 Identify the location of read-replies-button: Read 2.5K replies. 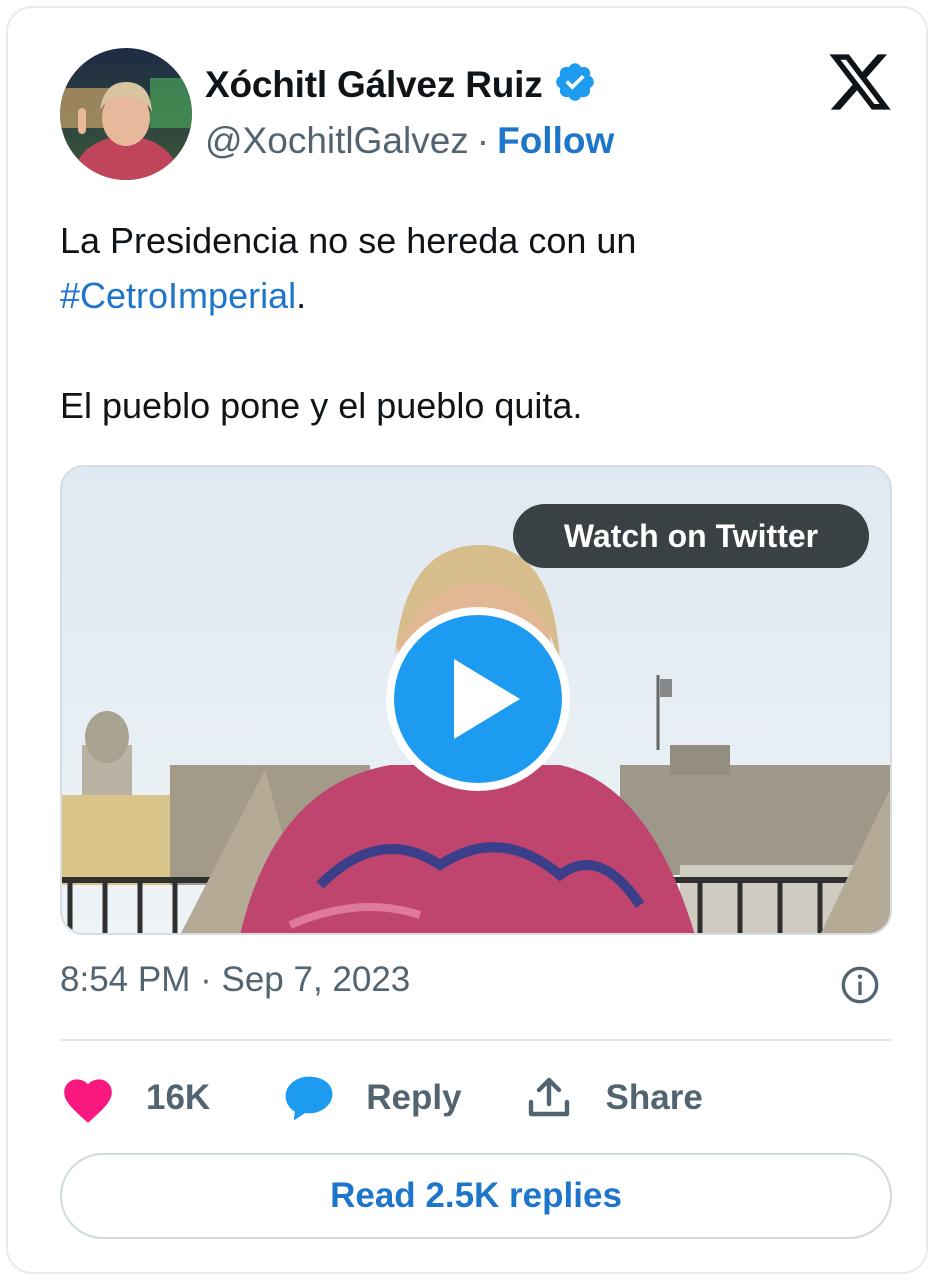
(476, 1196).